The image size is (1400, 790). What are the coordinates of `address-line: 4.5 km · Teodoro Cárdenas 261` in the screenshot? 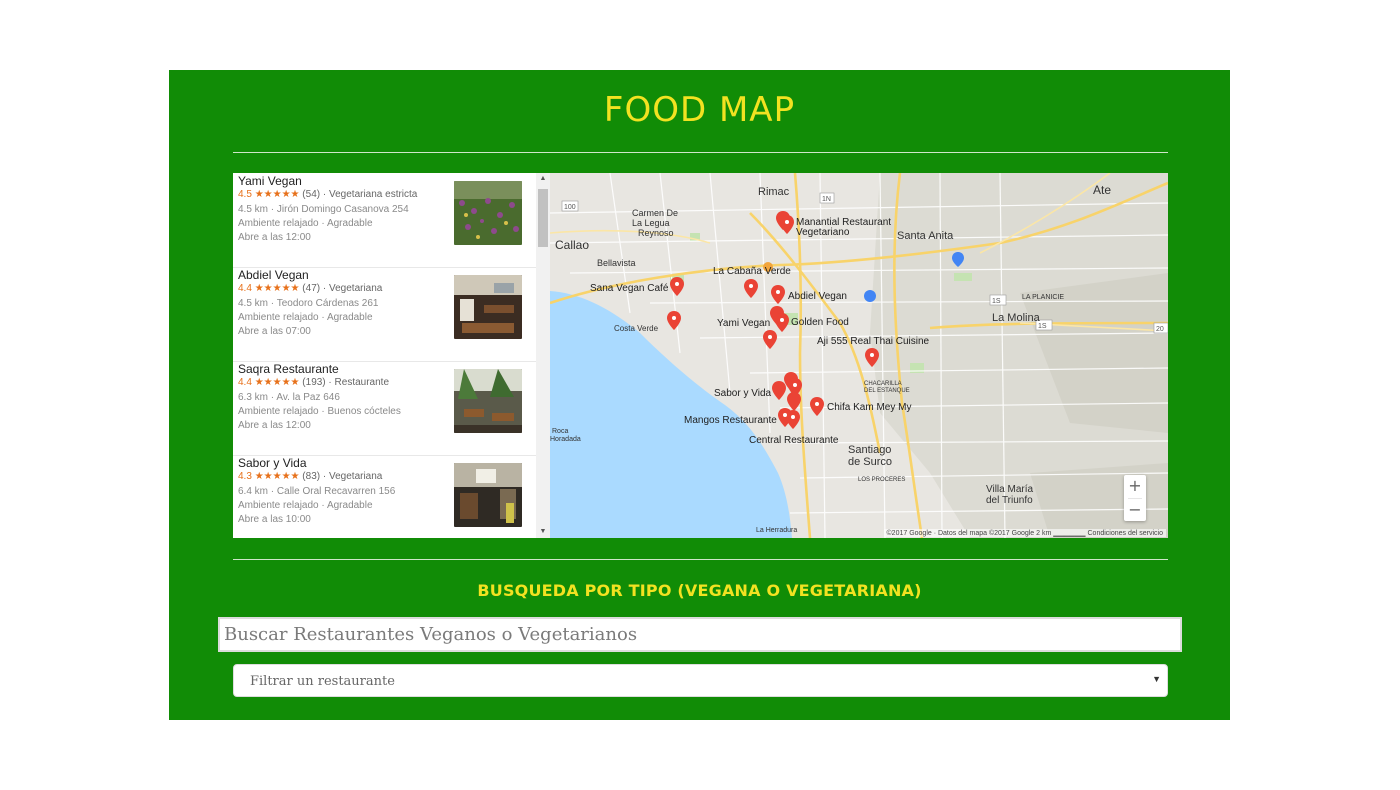 It's located at (308, 303).